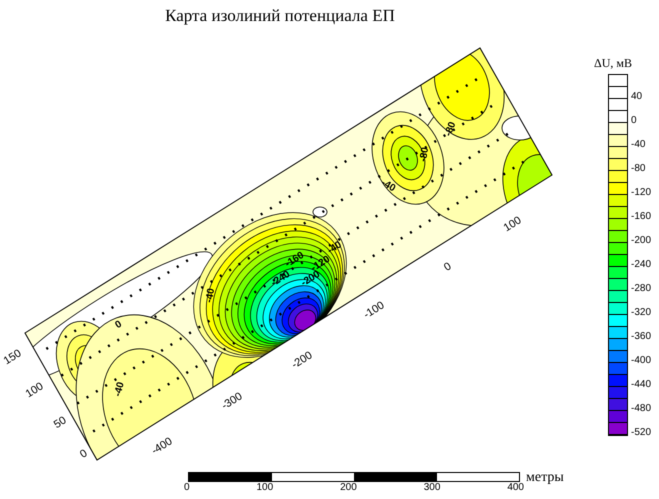  Describe the element at coordinates (162, 446) in the screenshot. I see `axis-label: -400` at that location.